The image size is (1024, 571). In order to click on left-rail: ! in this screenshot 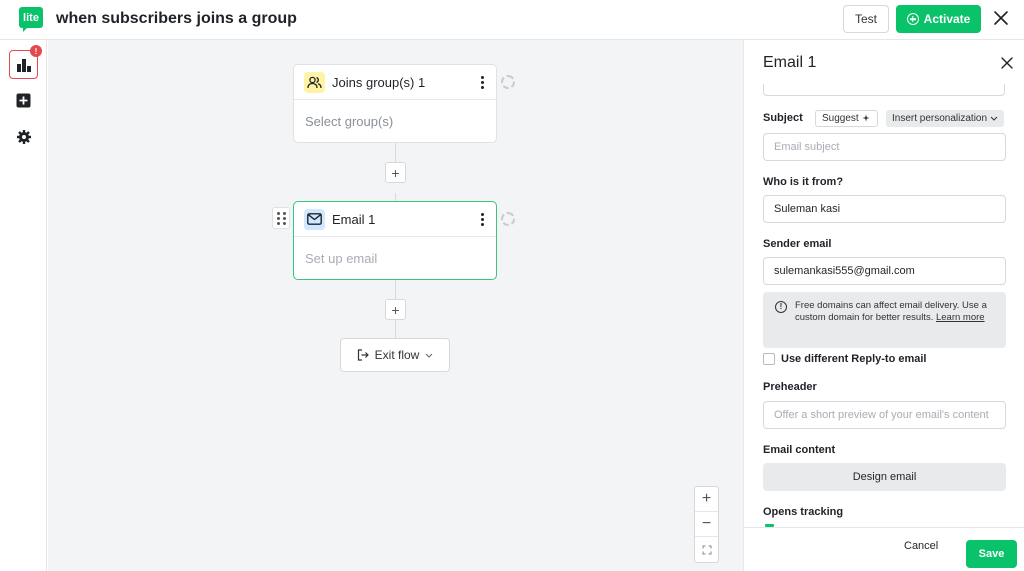, I will do `click(23, 305)`.